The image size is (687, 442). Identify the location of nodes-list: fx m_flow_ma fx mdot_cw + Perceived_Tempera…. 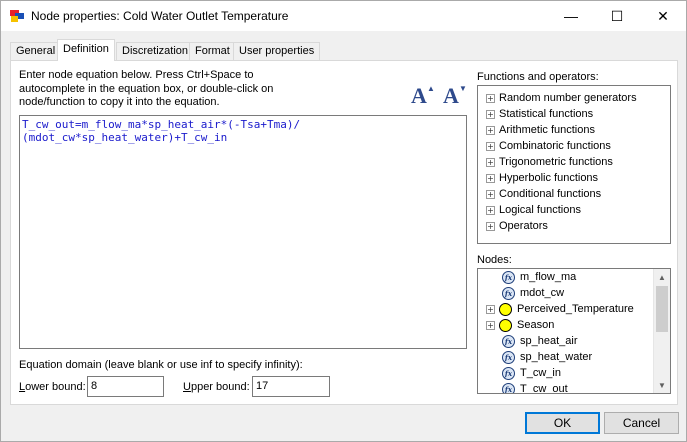
(574, 331).